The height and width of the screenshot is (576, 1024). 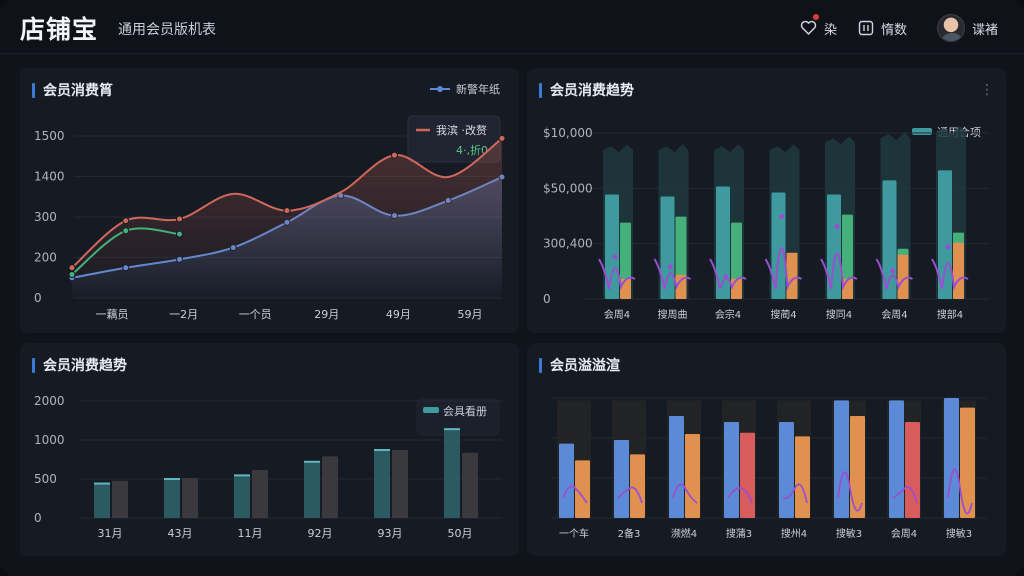 What do you see at coordinates (950, 314) in the screenshot?
I see `x-tick-label: 搜部4` at bounding box center [950, 314].